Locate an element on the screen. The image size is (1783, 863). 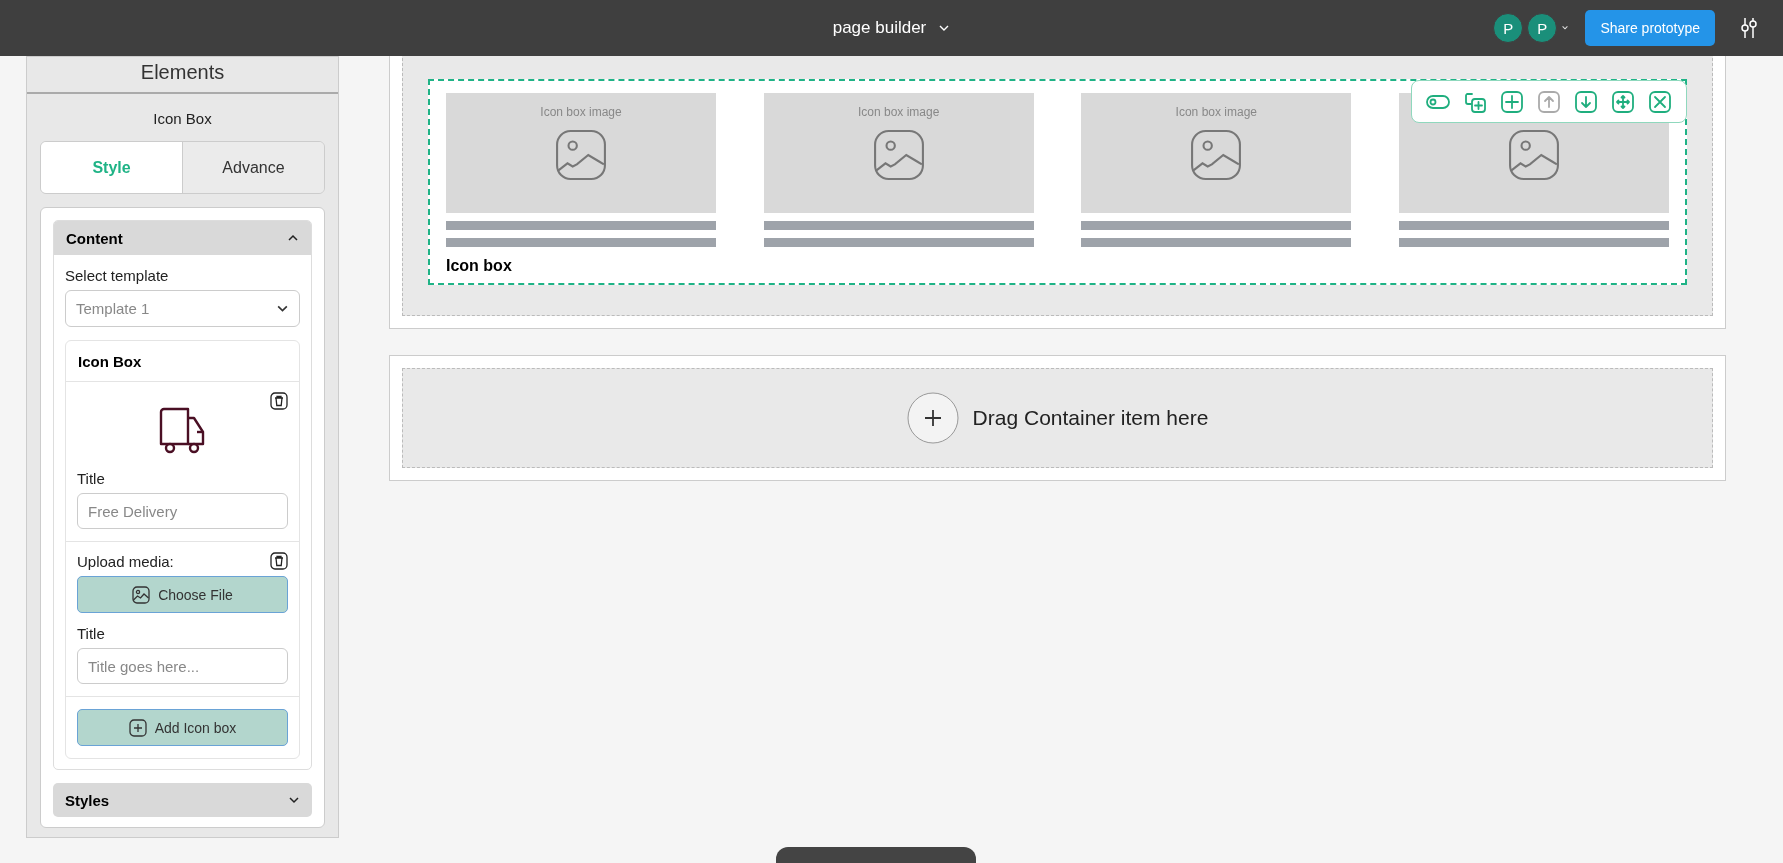
tab: Advance is located at coordinates (253, 167).